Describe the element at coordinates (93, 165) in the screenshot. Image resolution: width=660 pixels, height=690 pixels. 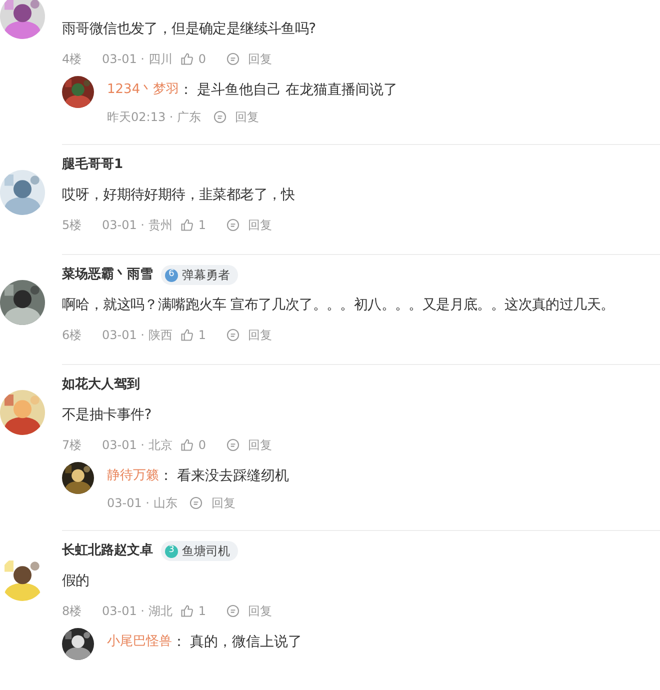
I see `username: 腿毛哥哥1` at that location.